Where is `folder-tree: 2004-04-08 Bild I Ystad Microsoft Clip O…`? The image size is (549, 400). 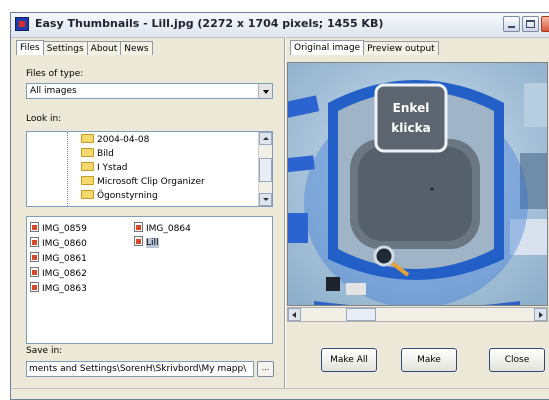 folder-tree: 2004-04-08 Bild I Ystad Microsoft Clip O… is located at coordinates (149, 169).